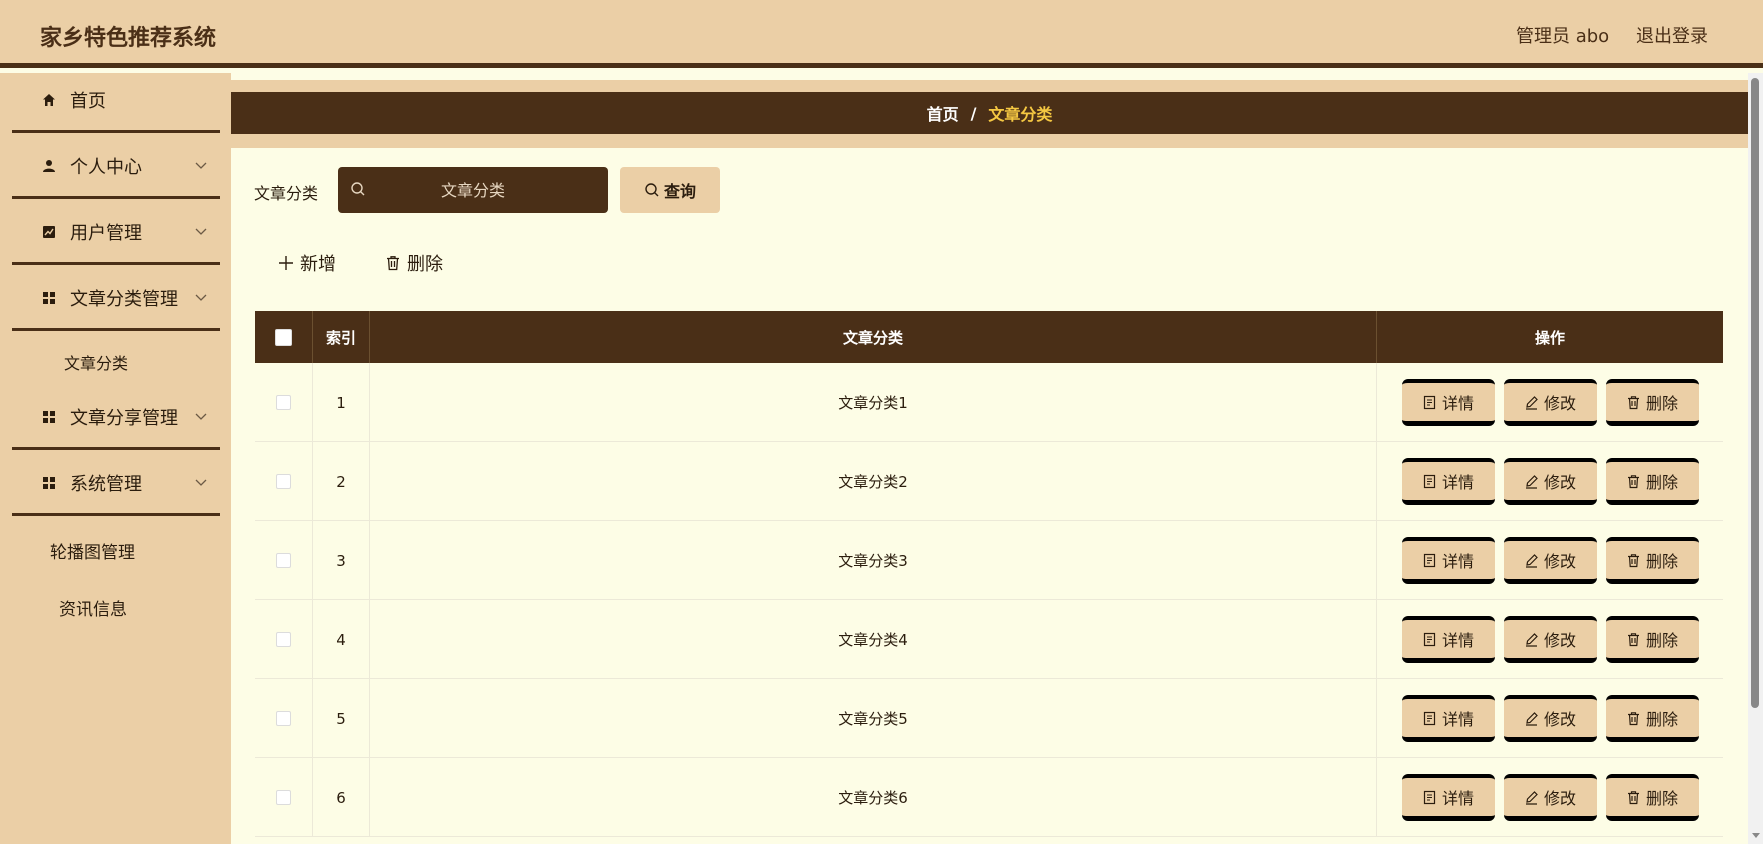 Image resolution: width=1763 pixels, height=844 pixels. I want to click on row-index: 1, so click(341, 402).